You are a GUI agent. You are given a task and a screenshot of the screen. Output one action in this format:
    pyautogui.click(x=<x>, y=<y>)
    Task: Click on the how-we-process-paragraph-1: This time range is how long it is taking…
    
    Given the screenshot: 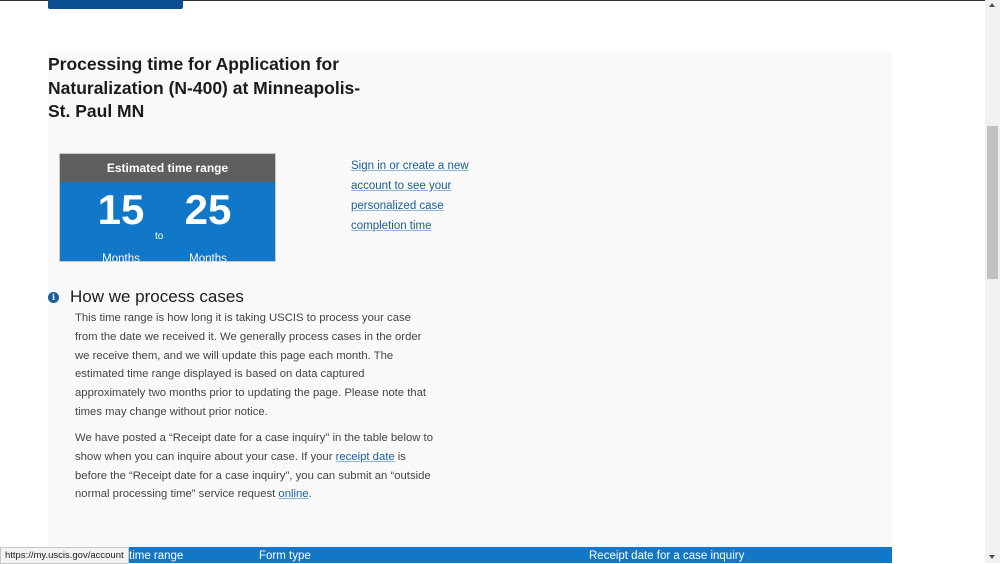 What is the action you would take?
    pyautogui.click(x=251, y=365)
    